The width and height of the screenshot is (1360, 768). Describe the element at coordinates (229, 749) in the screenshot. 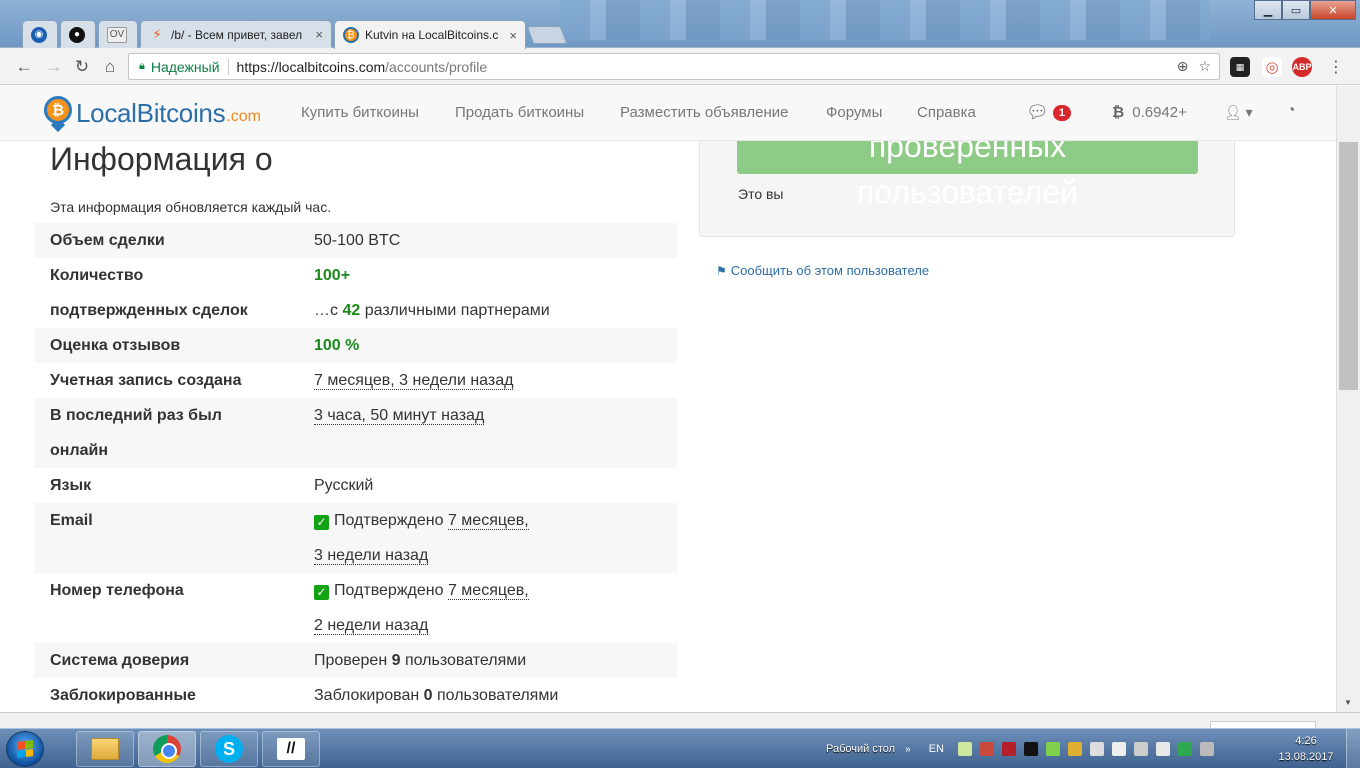

I see `taskbar-skype: S` at that location.